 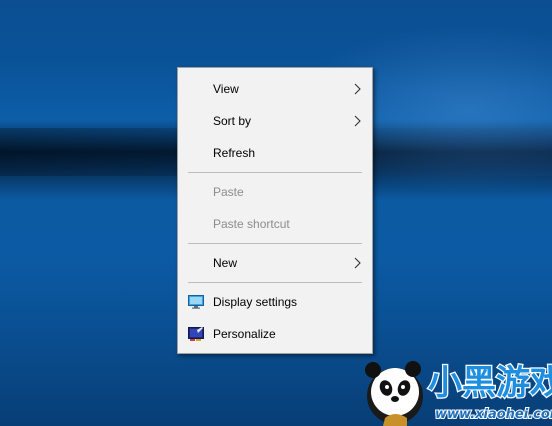 What do you see at coordinates (275, 153) in the screenshot?
I see `menu-item-refresh: Refresh` at bounding box center [275, 153].